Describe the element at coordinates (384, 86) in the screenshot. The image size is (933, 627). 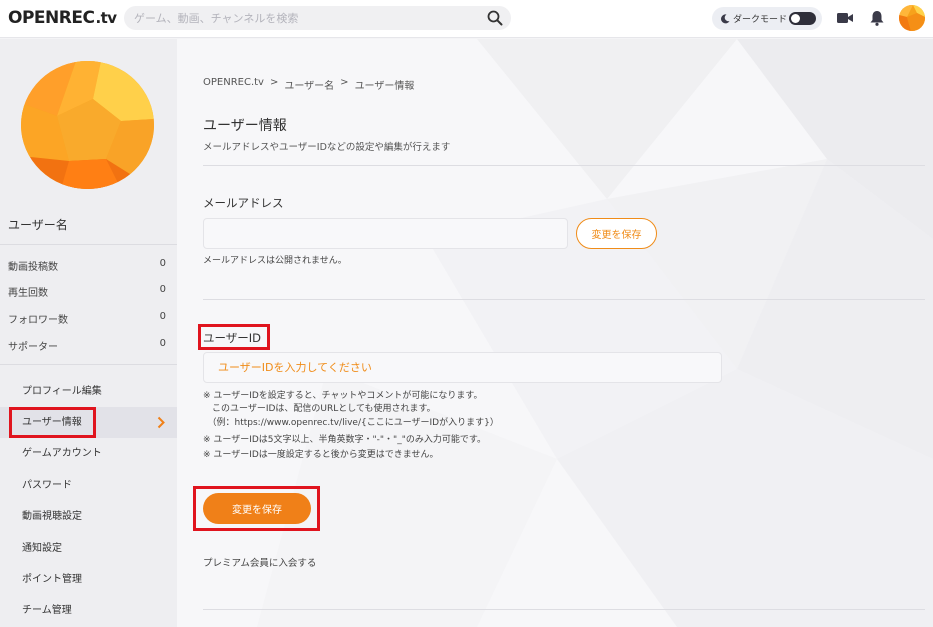
I see `breadcrumb-current: ユーザー情報` at that location.